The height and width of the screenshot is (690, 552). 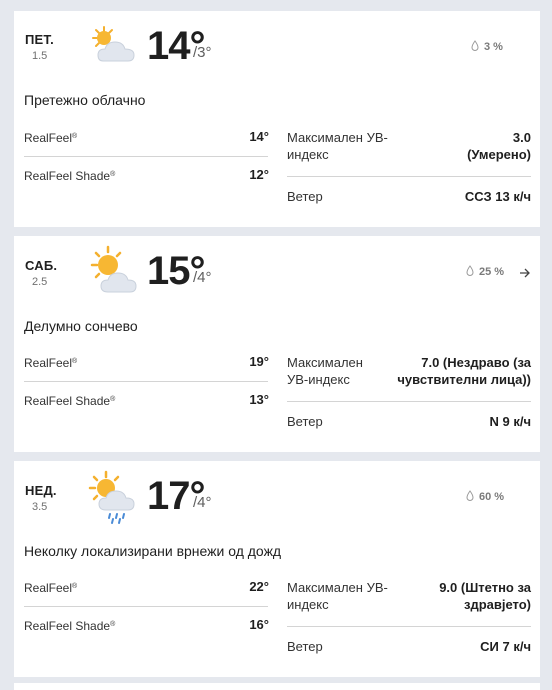 What do you see at coordinates (116, 497) in the screenshot?
I see `sun-cloud-rain-icon` at bounding box center [116, 497].